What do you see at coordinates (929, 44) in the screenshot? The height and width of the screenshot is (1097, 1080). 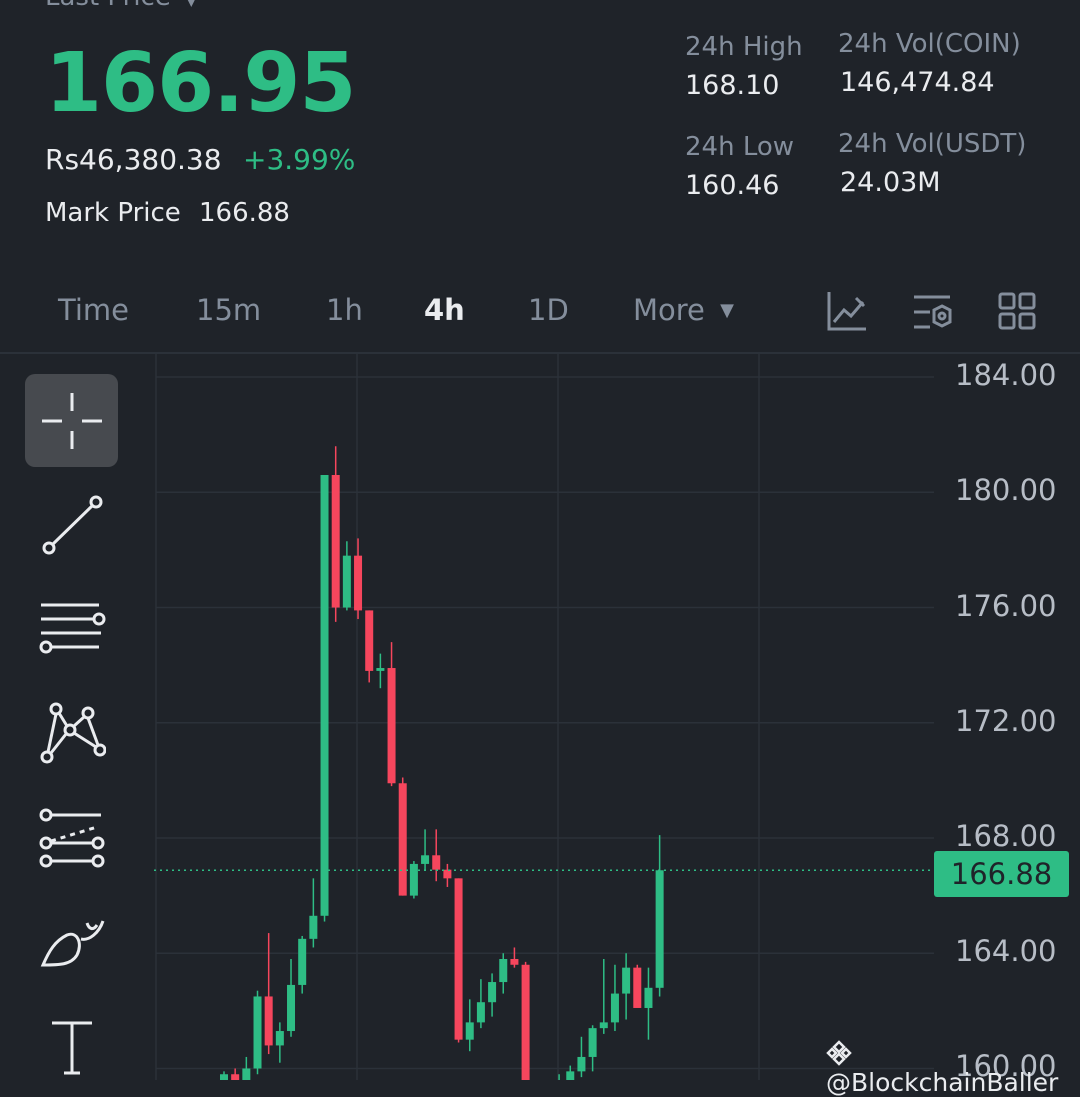 I see `vol-coin-label: 24h Vol(COIN)` at bounding box center [929, 44].